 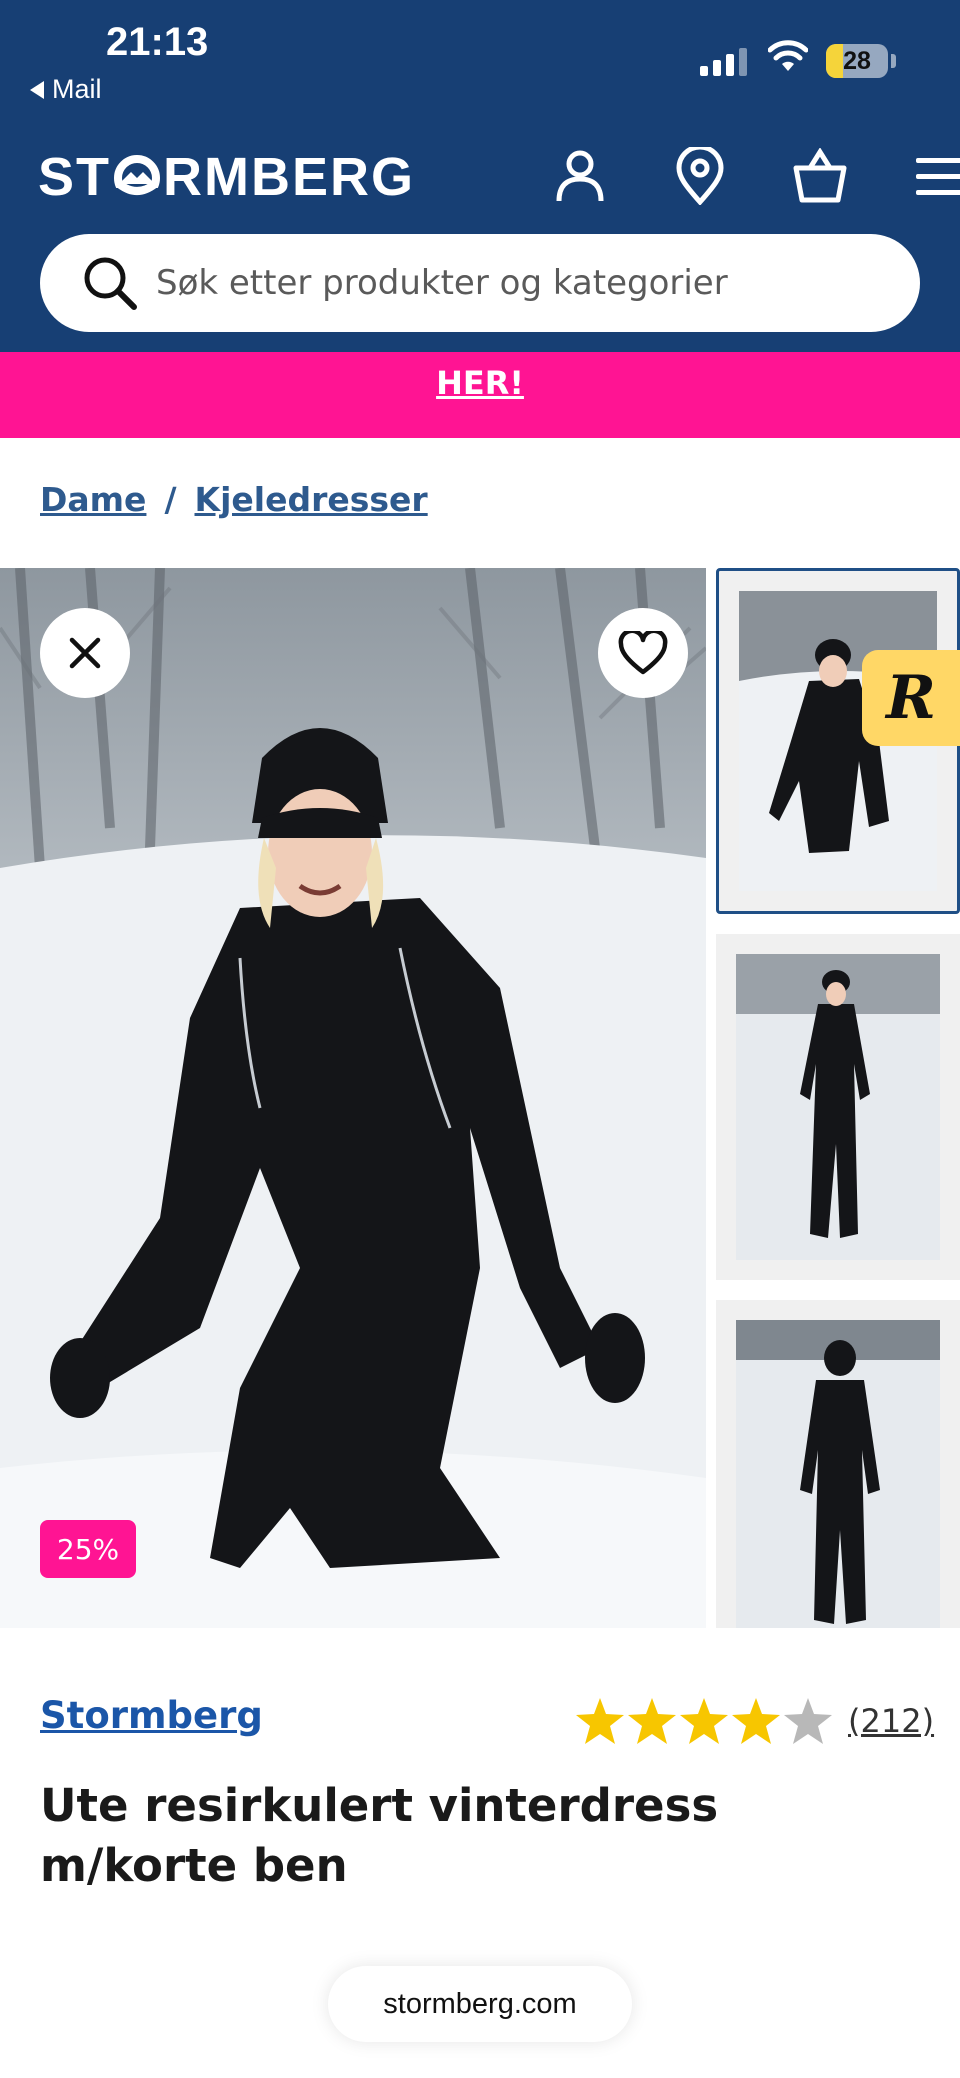 What do you see at coordinates (379, 1835) in the screenshot?
I see `product-title: Ute resirkulert vinterdress m/korte ben` at bounding box center [379, 1835].